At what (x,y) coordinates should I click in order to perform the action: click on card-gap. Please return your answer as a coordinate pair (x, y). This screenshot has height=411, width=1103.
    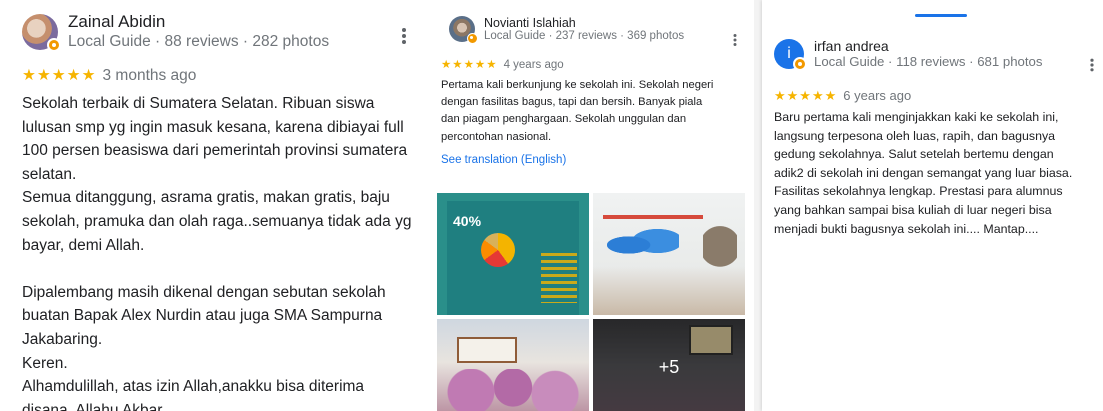
    Looking at the image, I should click on (758, 205).